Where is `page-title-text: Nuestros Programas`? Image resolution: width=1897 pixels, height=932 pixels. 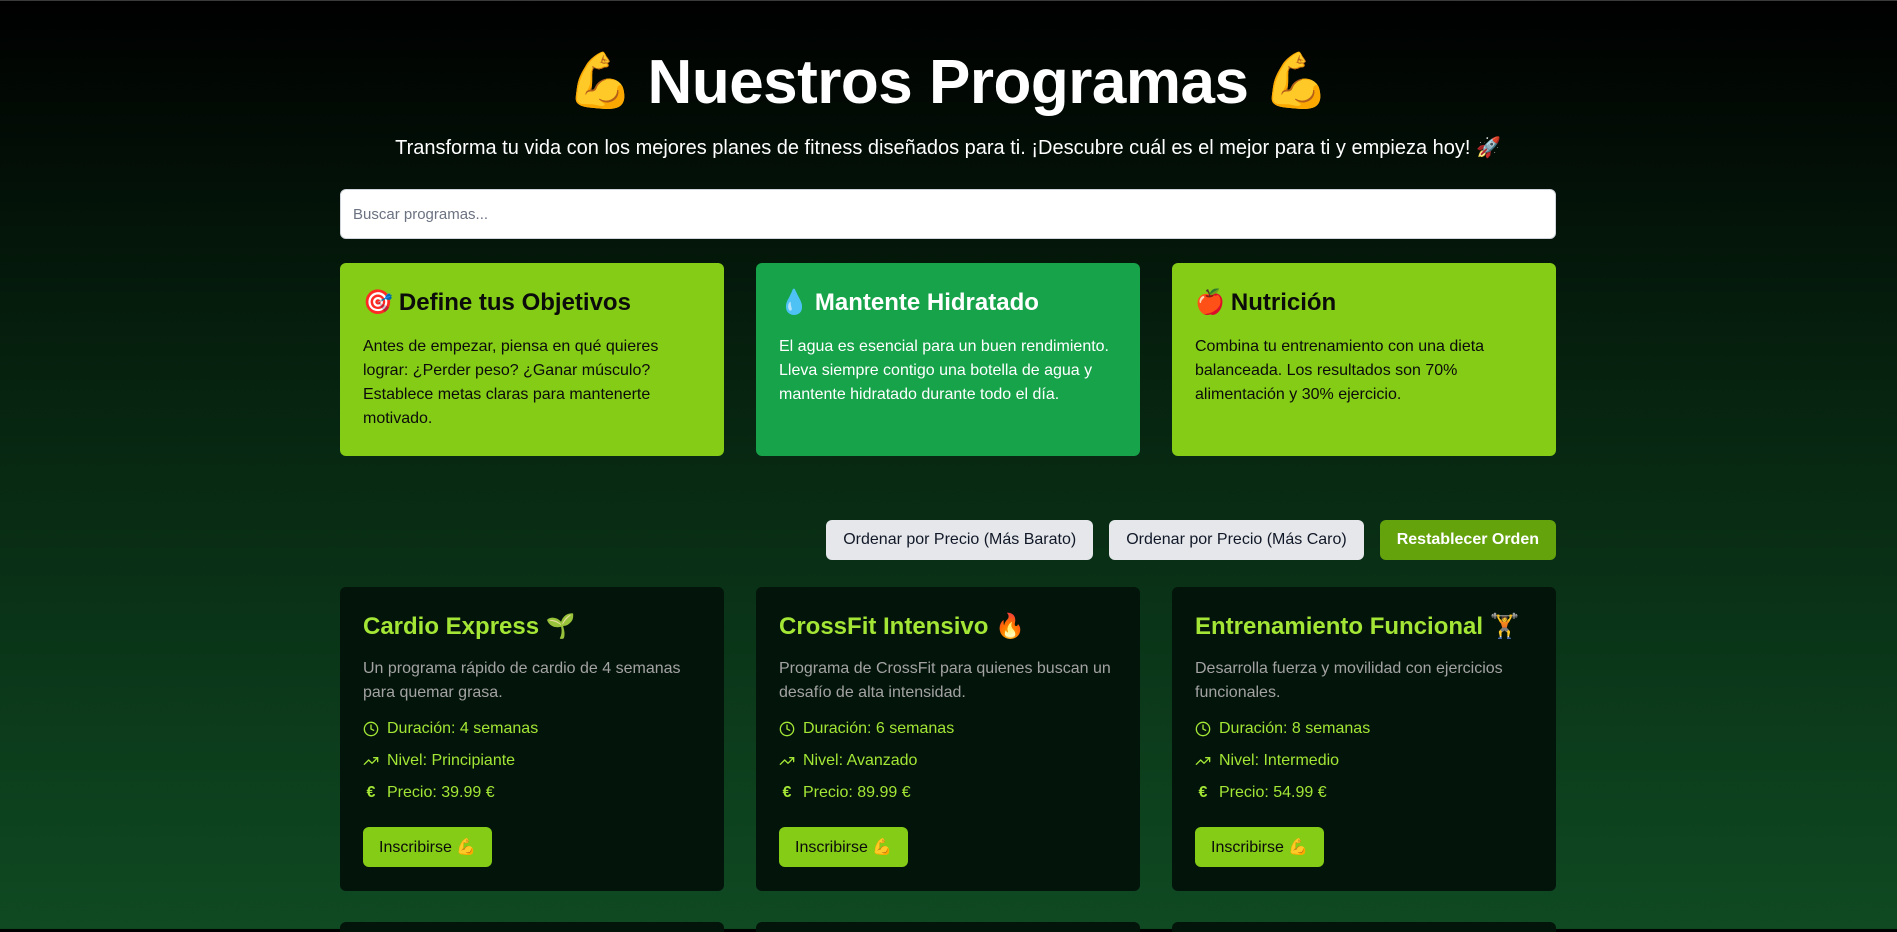 page-title-text: Nuestros Programas is located at coordinates (948, 82).